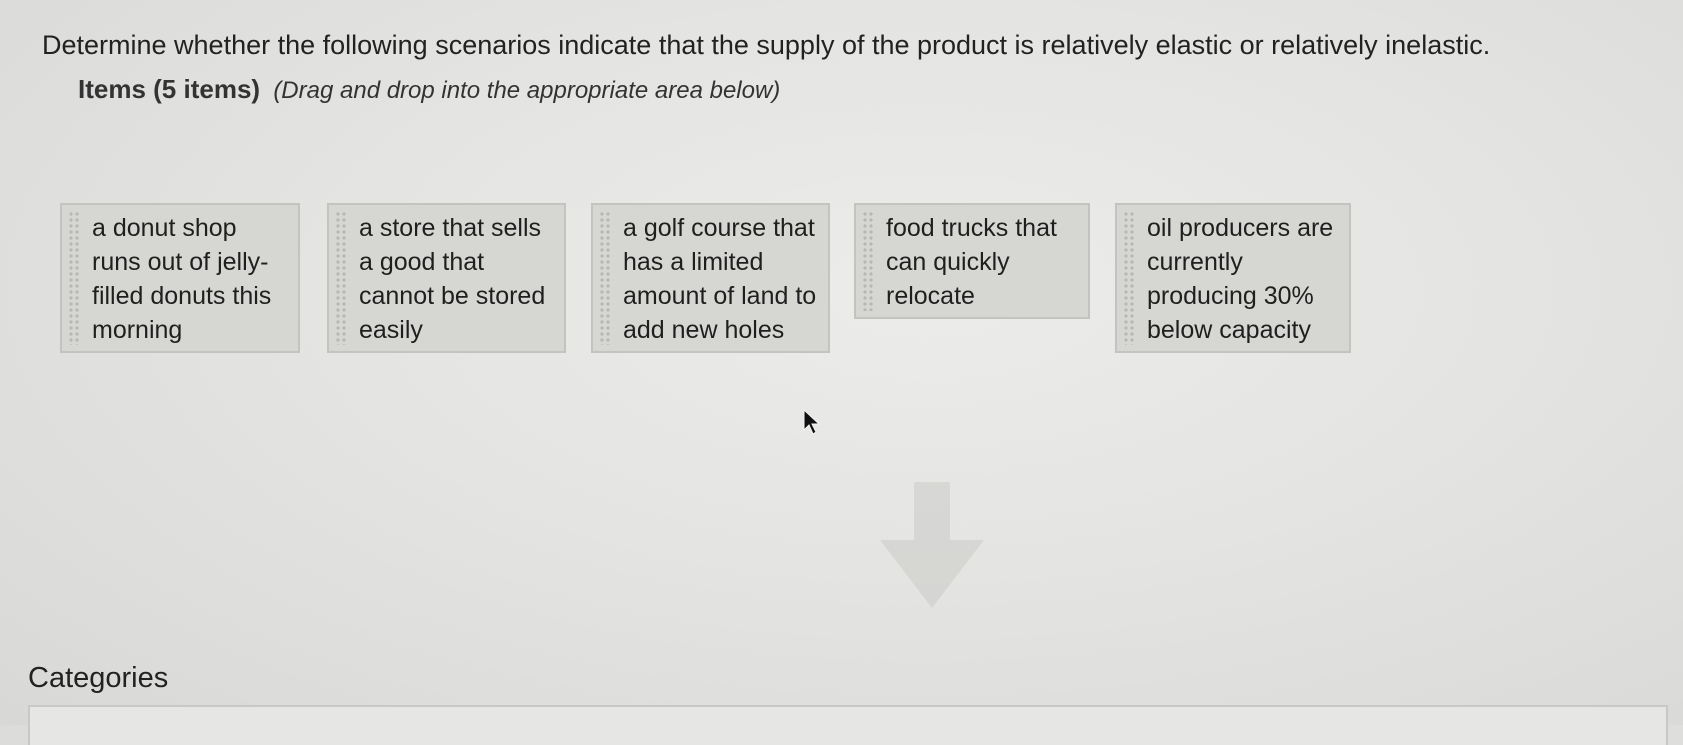 The height and width of the screenshot is (745, 1683). What do you see at coordinates (812, 421) in the screenshot?
I see `mouse-cursor-icon` at bounding box center [812, 421].